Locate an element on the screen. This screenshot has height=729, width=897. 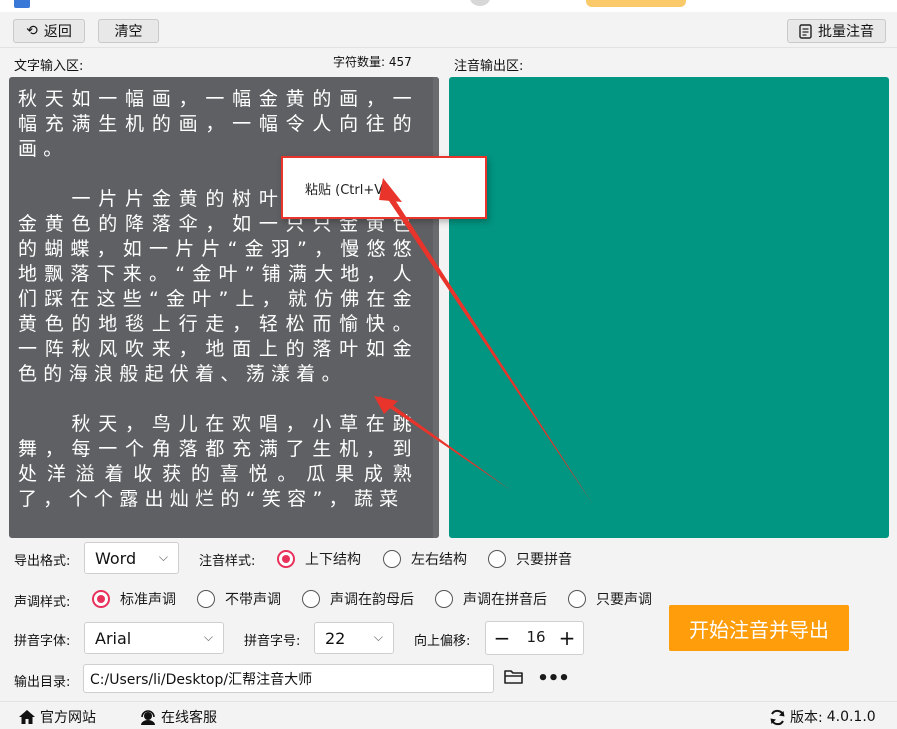
annotation-style-option-pinyin: 只要拼音 is located at coordinates (530, 559).